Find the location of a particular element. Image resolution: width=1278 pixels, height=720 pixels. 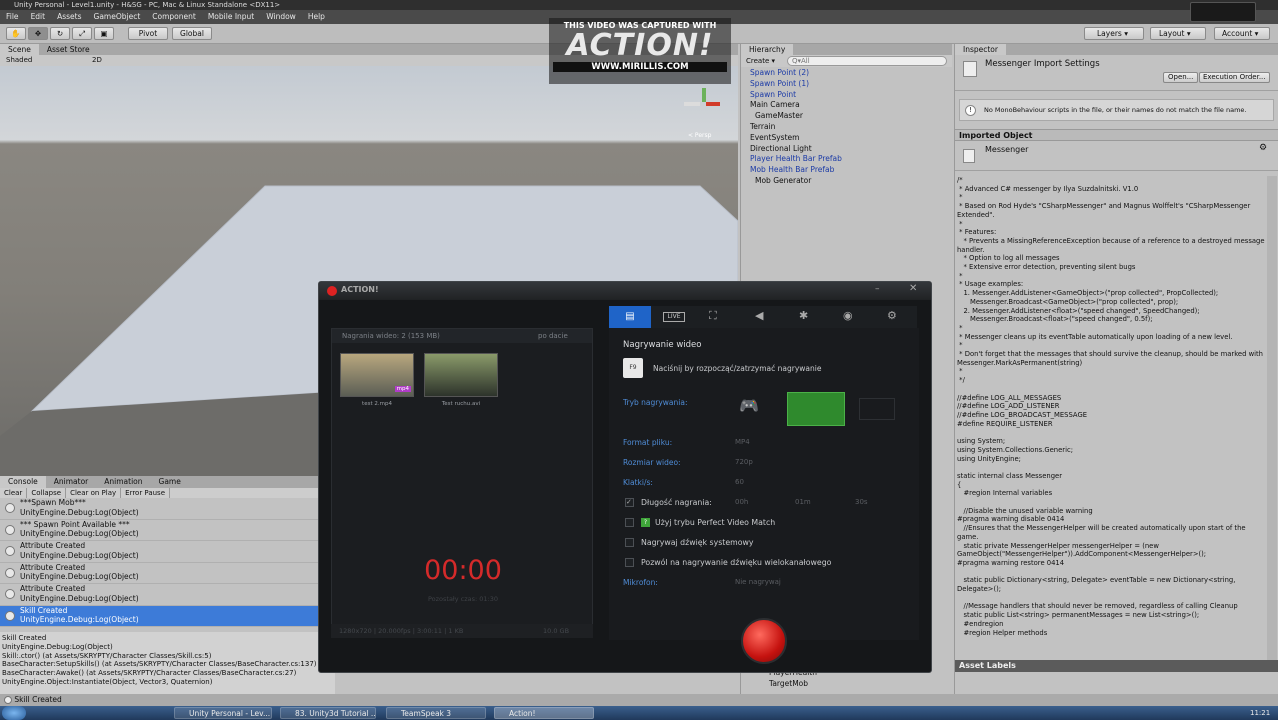

screen-mode-icon is located at coordinates (816, 409).